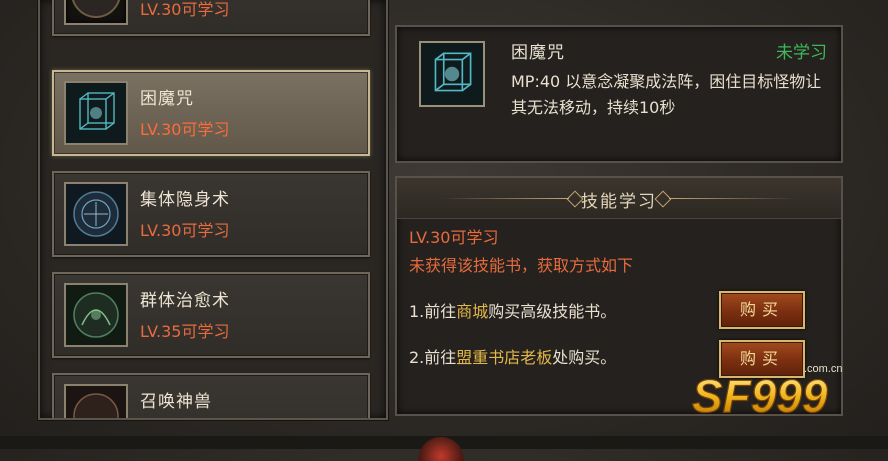 The width and height of the screenshot is (888, 461). I want to click on header-ornament-line, so click(733, 198).